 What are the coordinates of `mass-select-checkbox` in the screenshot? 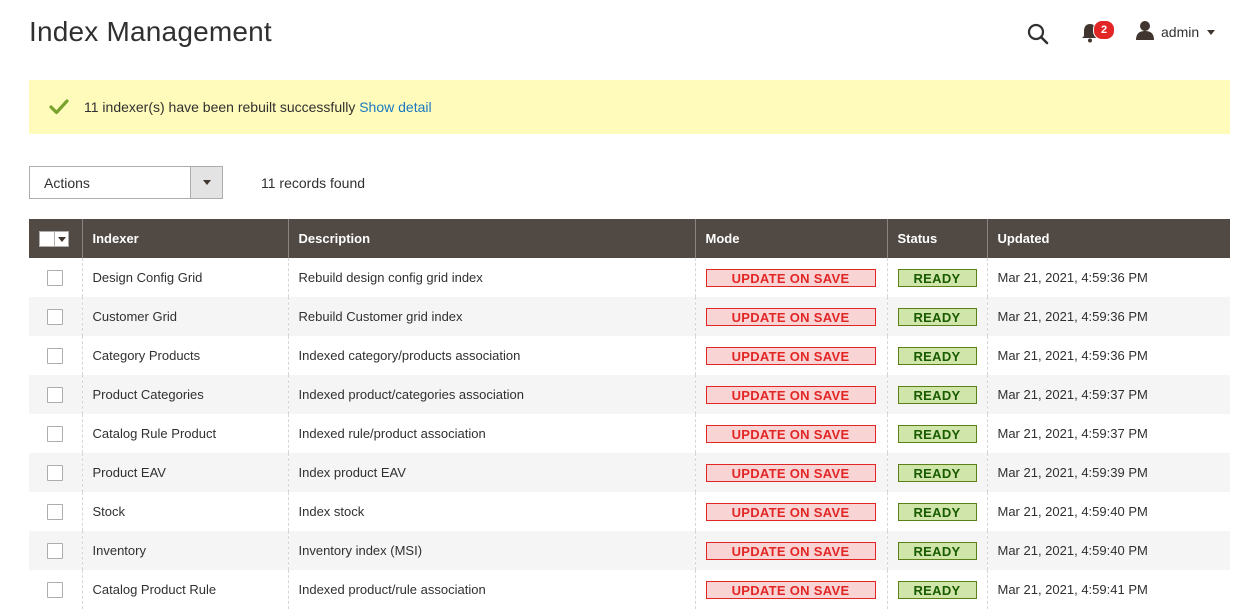 It's located at (47, 238).